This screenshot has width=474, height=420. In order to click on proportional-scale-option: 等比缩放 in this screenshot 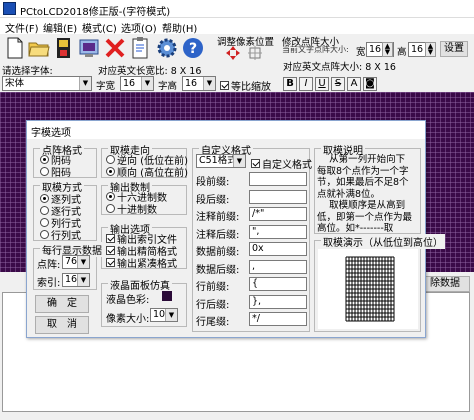, I will do `click(245, 85)`.